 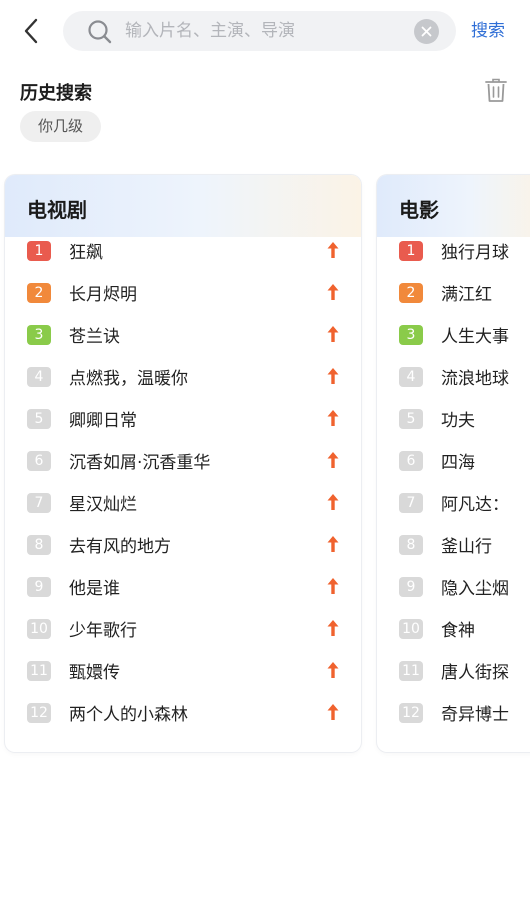 I want to click on tv-card-header: 电视剧, so click(x=183, y=206).